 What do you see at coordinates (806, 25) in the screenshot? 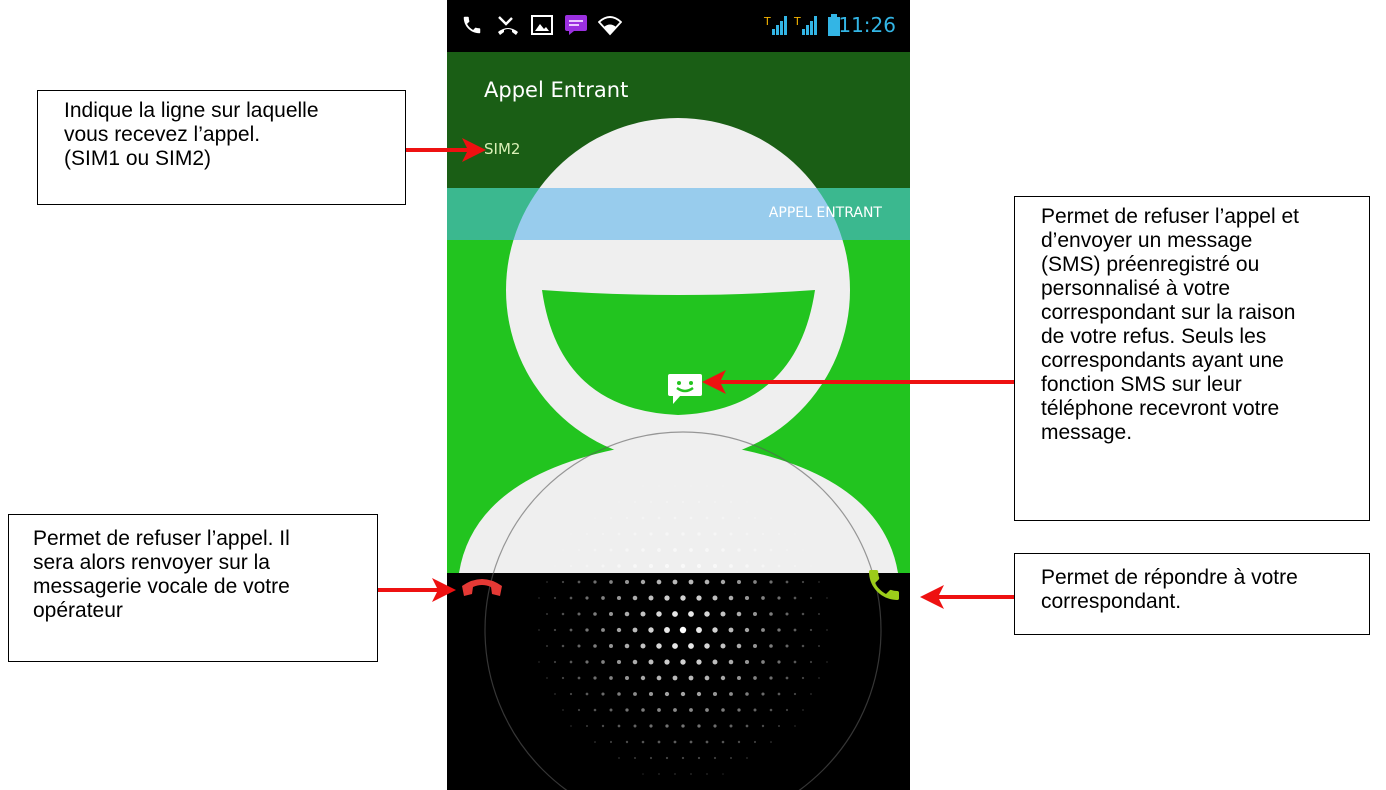
I see `sim2-signal-icon: T` at bounding box center [806, 25].